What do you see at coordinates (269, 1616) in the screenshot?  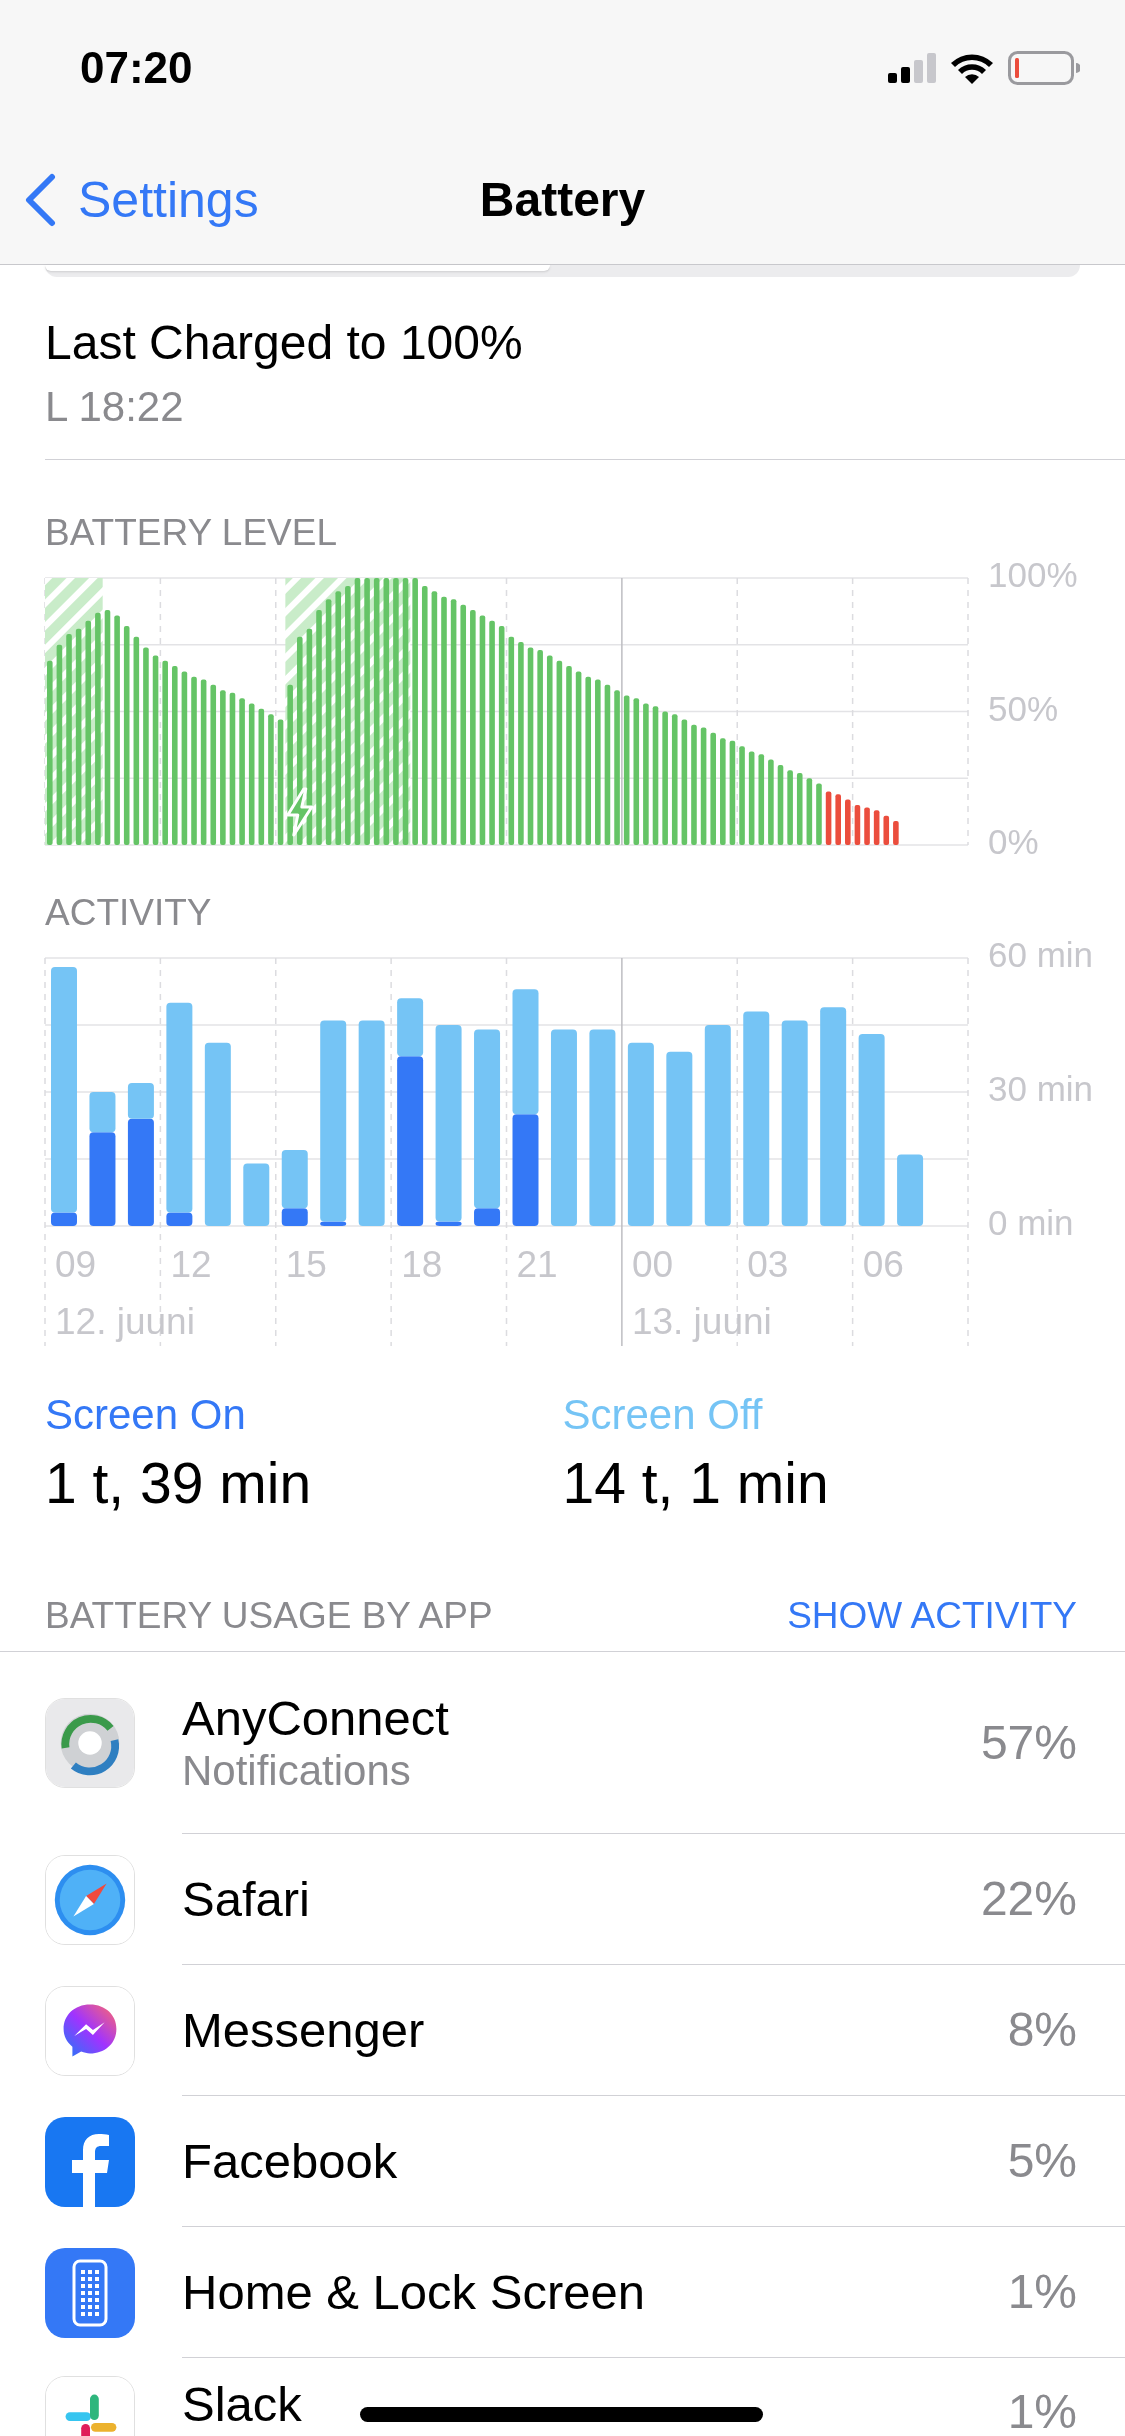 I see `section-title: BATTERY USAGE BY APP` at bounding box center [269, 1616].